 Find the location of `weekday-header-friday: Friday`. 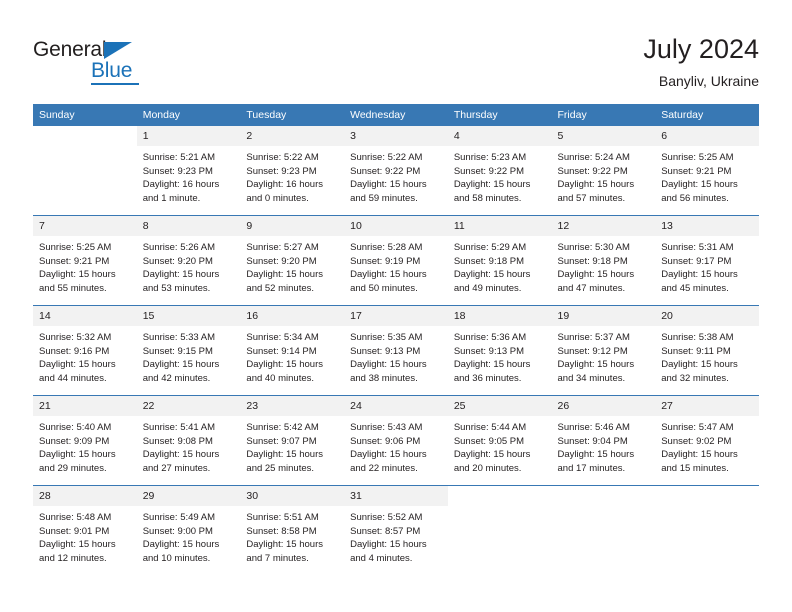

weekday-header-friday: Friday is located at coordinates (603, 115).